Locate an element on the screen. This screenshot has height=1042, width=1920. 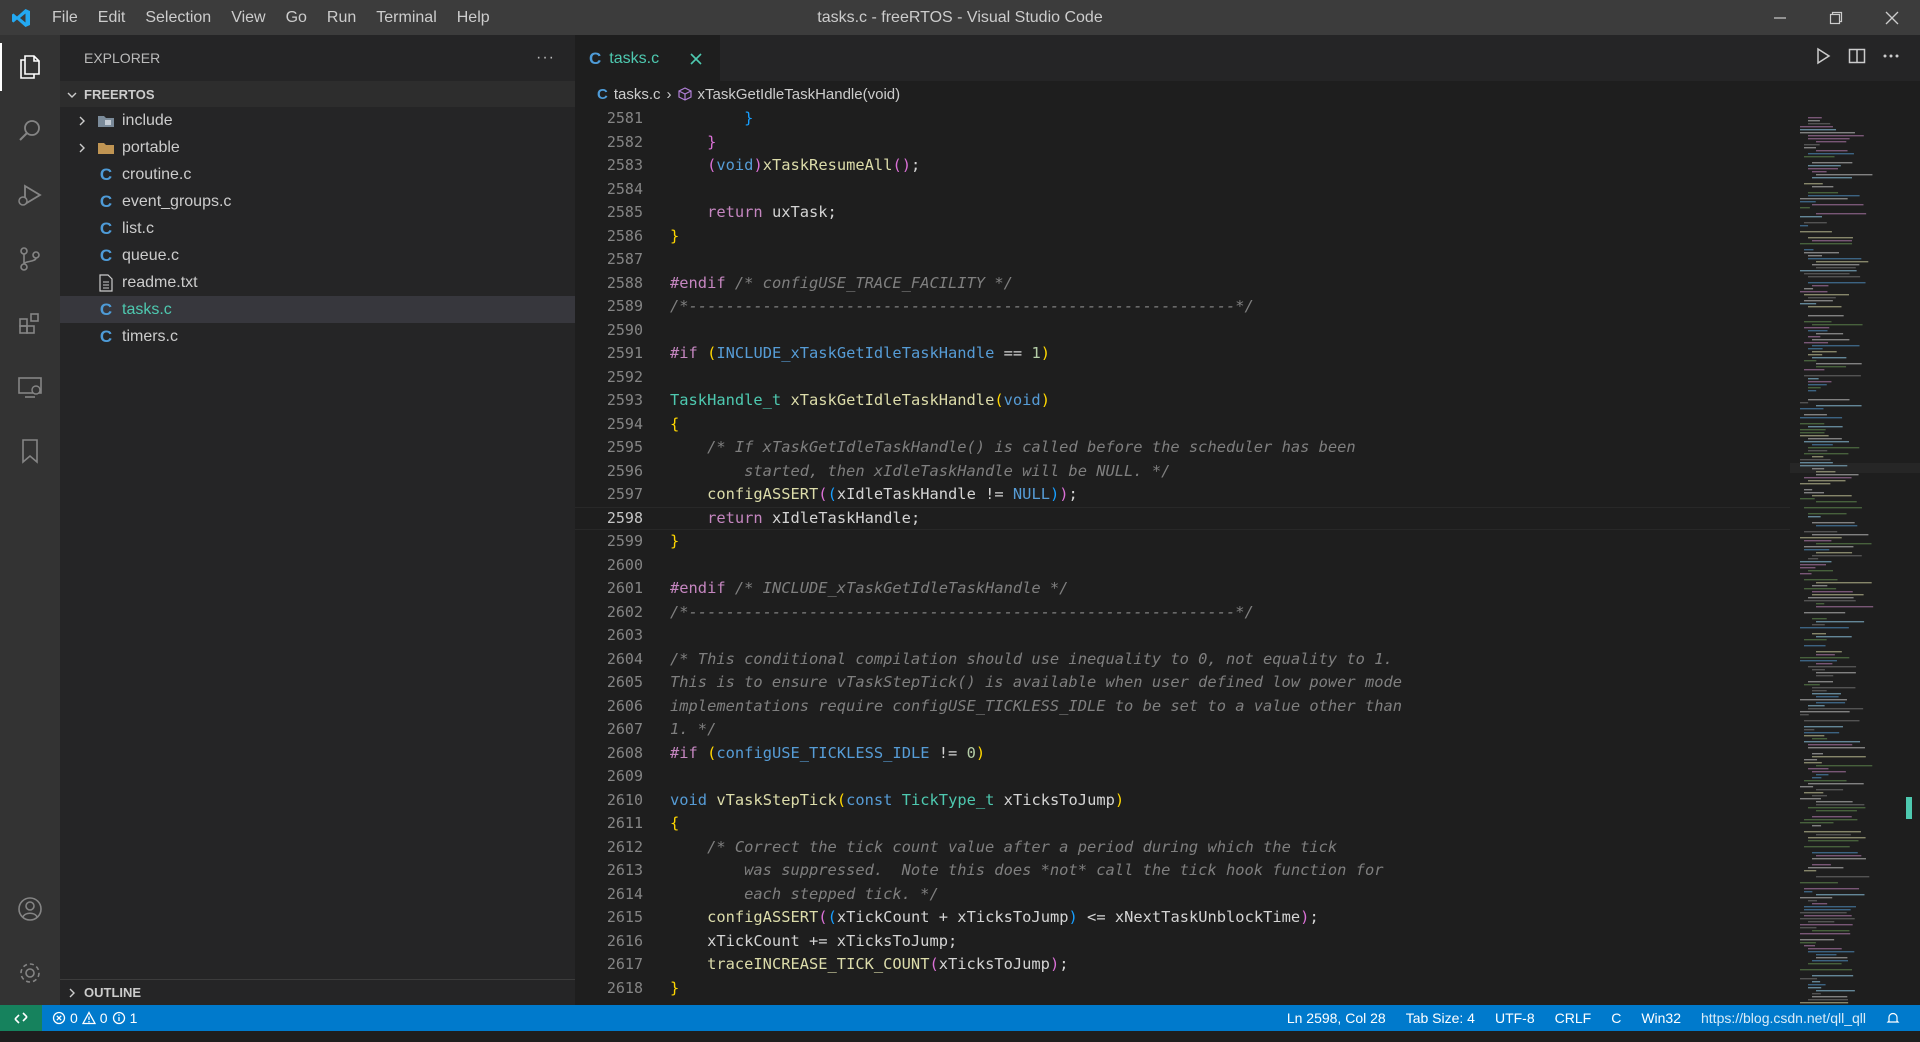
minimap-slider is located at coordinates (1855, 468).